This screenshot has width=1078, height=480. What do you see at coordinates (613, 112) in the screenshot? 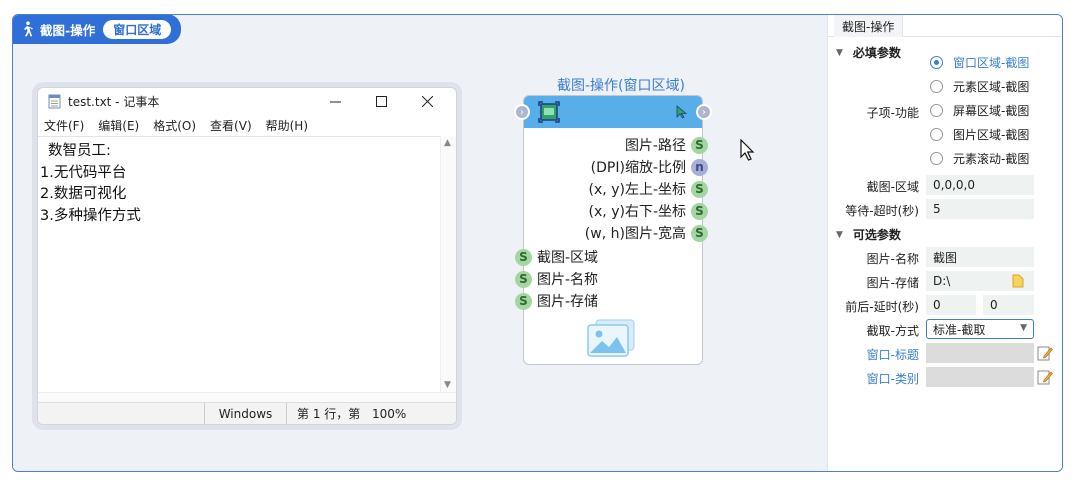
I see `node-header` at bounding box center [613, 112].